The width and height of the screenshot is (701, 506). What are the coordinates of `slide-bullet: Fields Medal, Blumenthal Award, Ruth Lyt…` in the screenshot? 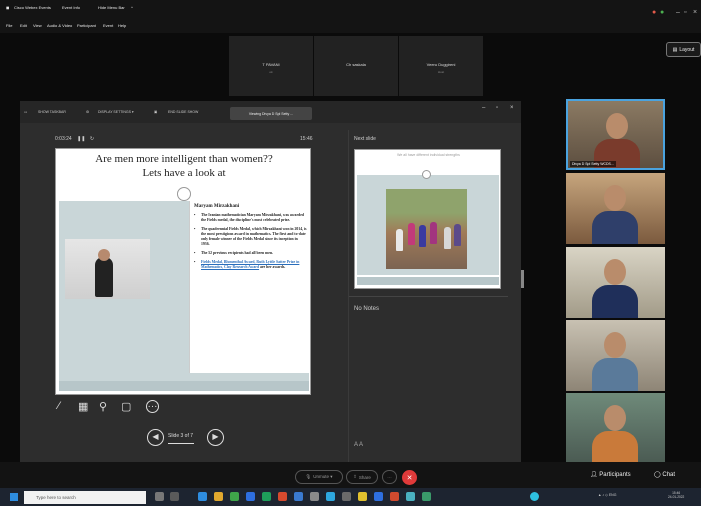 It's located at (250, 265).